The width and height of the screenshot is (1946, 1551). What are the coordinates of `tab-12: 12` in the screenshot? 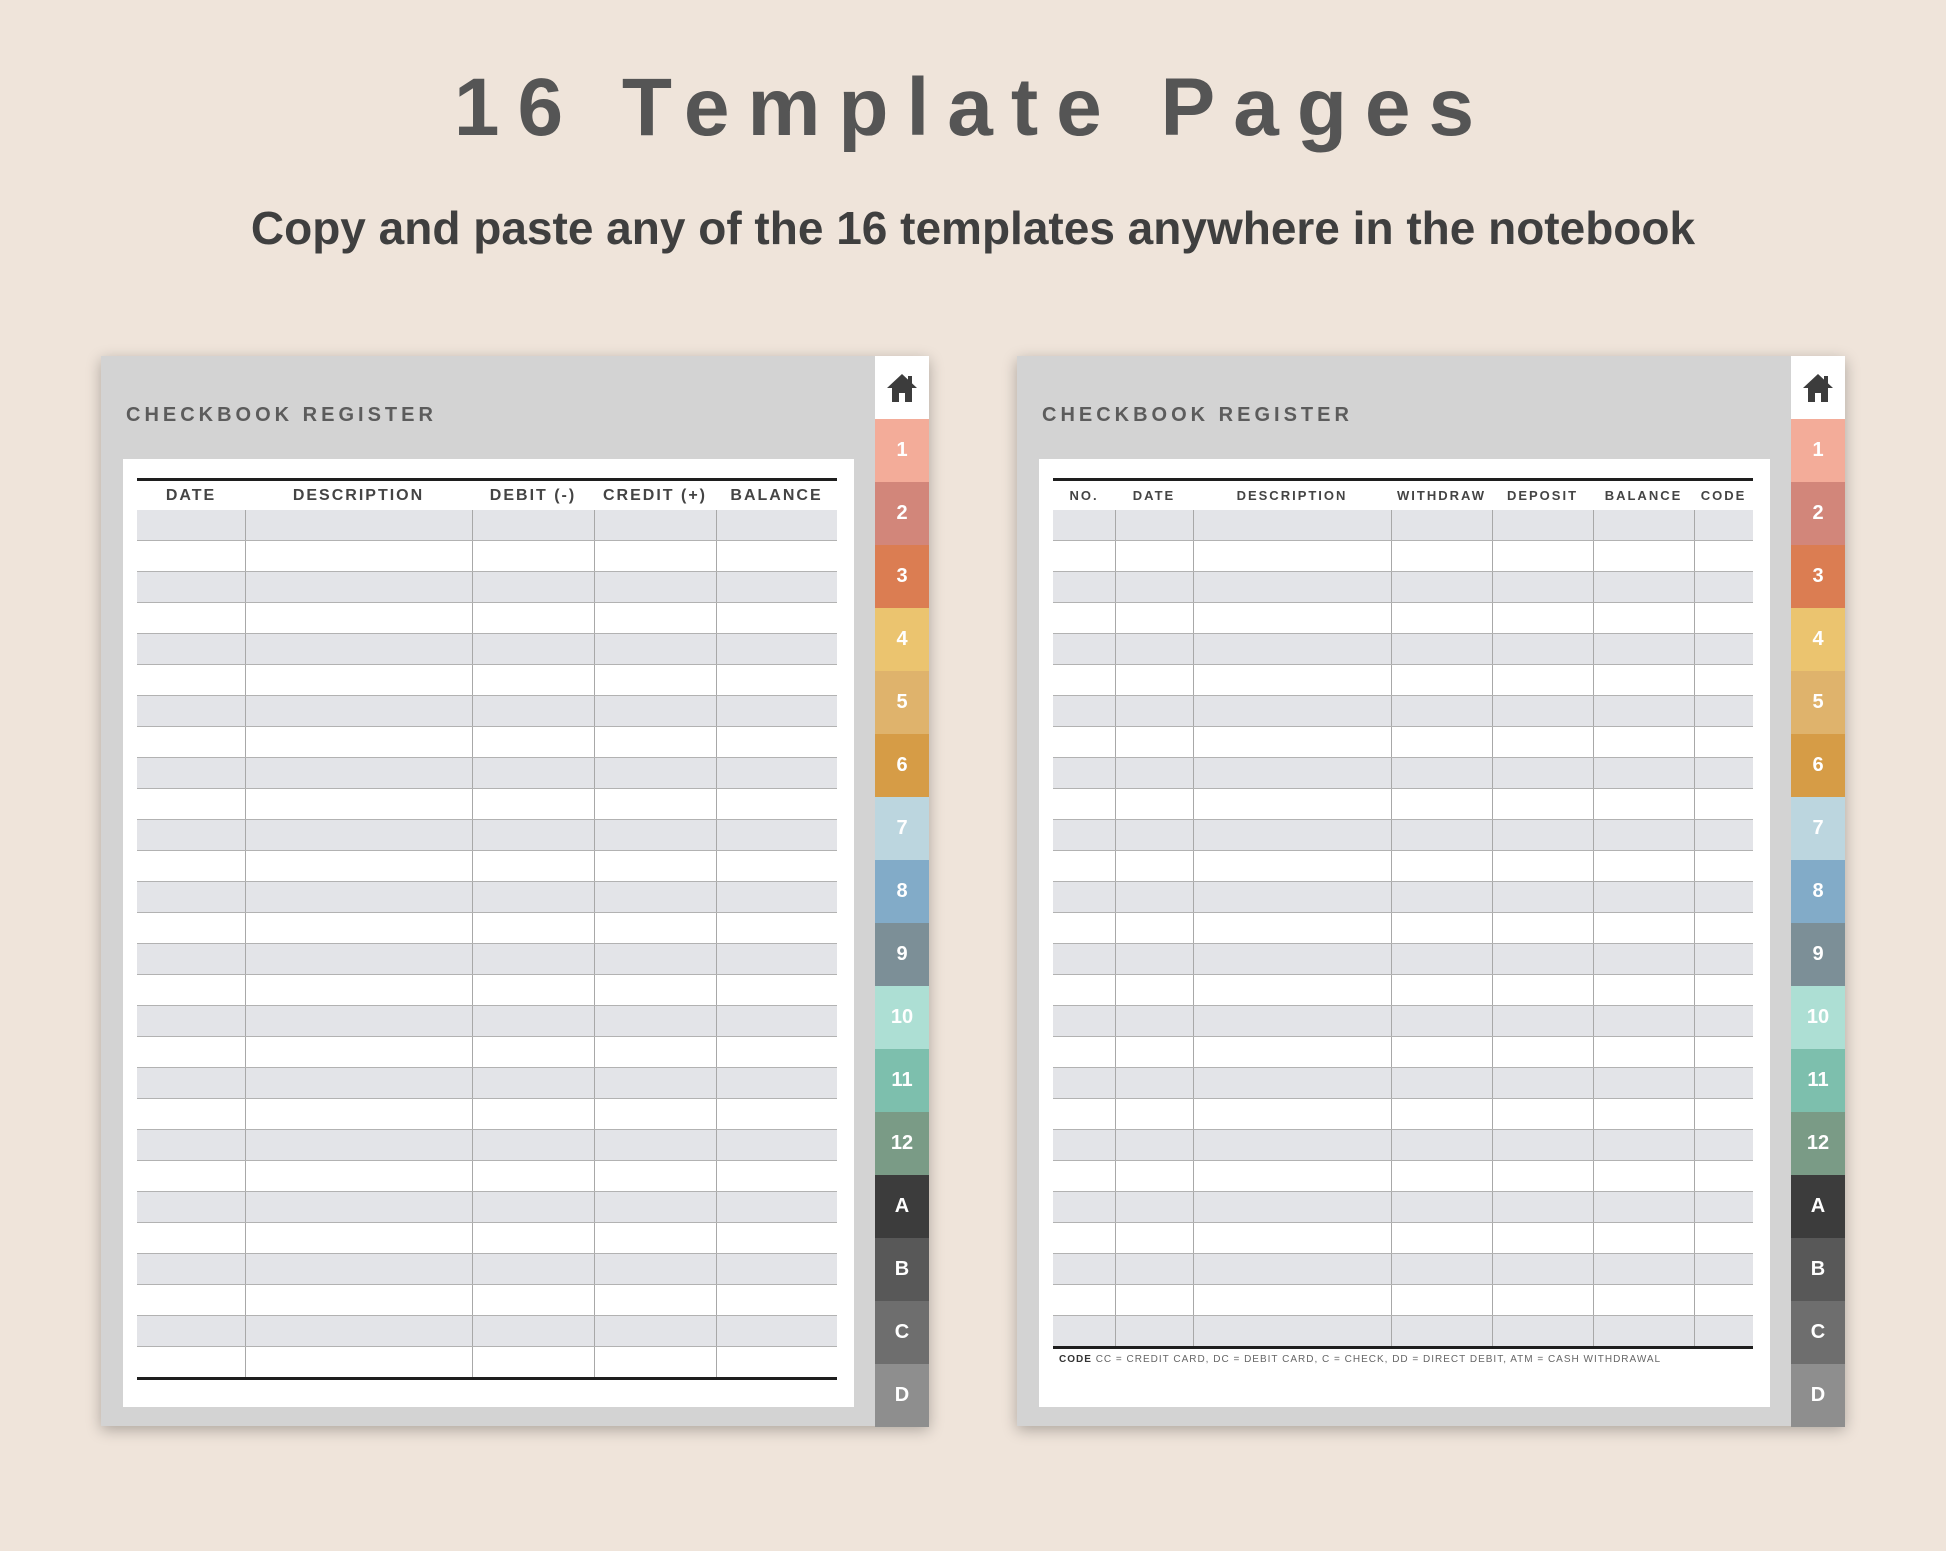 It's located at (1818, 1143).